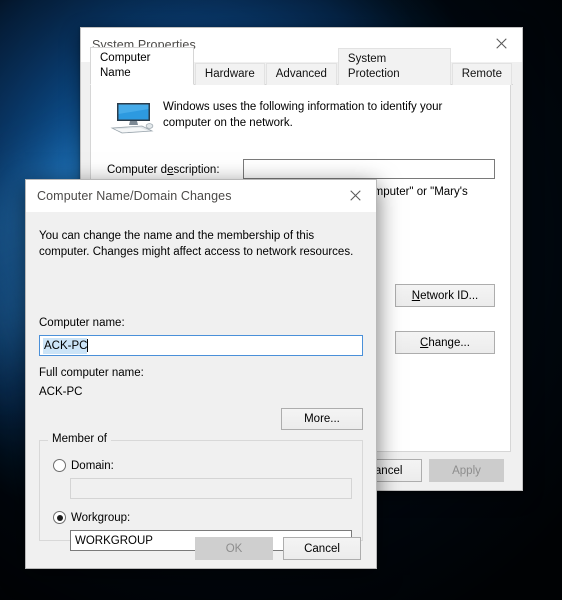 This screenshot has height=600, width=562. I want to click on computer-name-input: ACK-PC, so click(201, 345).